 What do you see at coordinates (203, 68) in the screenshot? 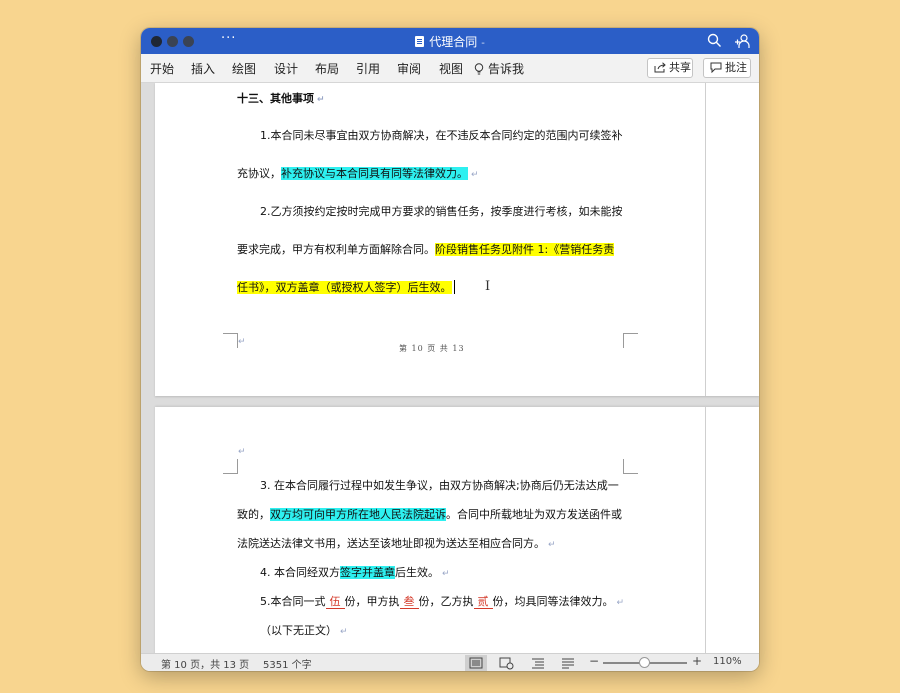
I see `tab-insert: 插入` at bounding box center [203, 68].